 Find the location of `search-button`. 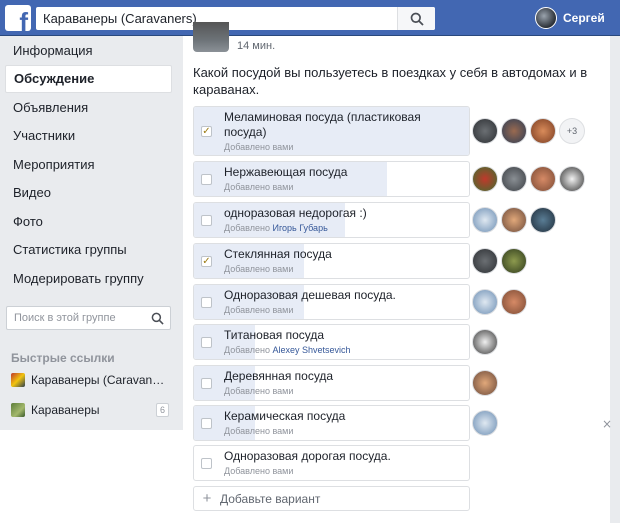

search-button is located at coordinates (416, 18).